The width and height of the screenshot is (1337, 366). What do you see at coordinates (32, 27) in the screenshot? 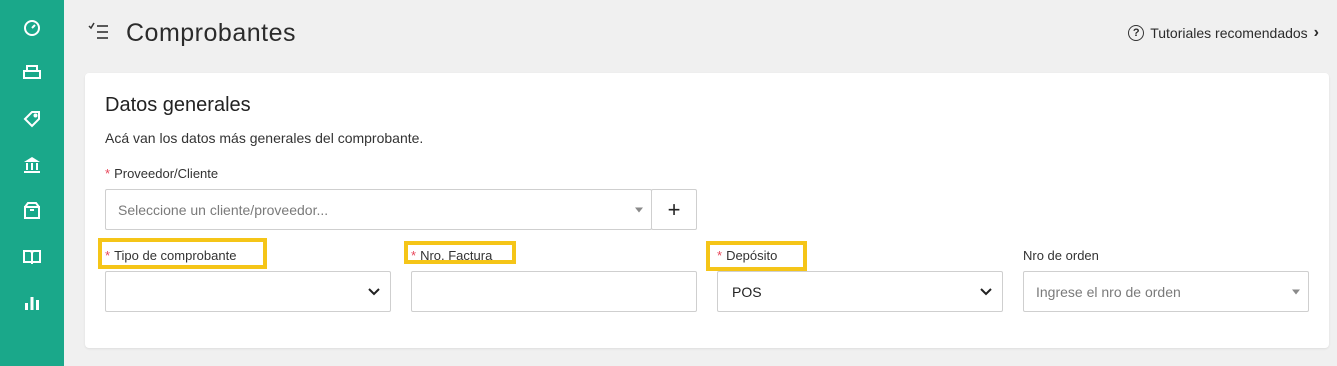
I see `dashboard-gauge-icon` at bounding box center [32, 27].